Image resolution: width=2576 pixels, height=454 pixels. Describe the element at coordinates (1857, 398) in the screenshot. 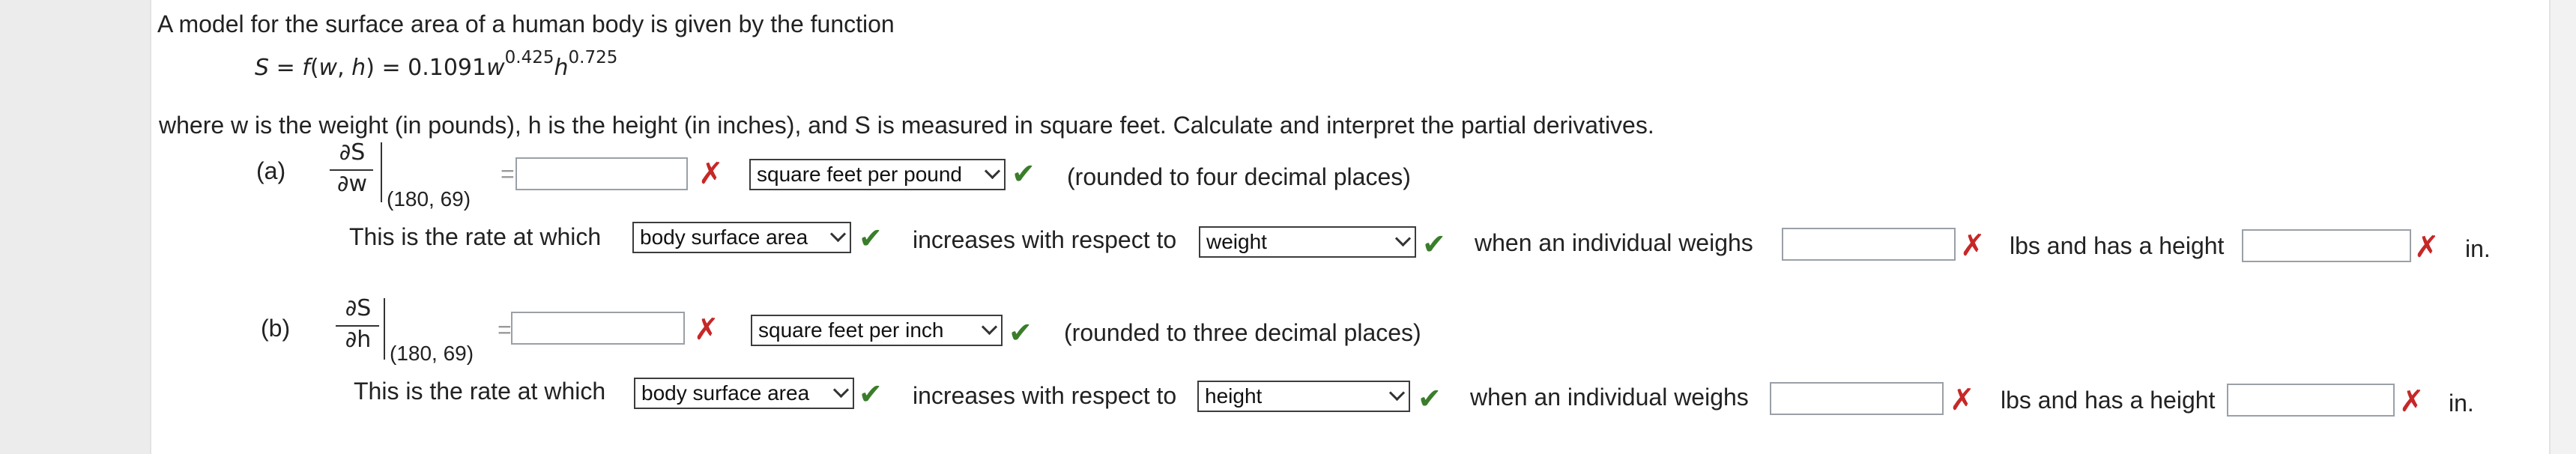

I see `part-b-weight-input` at that location.